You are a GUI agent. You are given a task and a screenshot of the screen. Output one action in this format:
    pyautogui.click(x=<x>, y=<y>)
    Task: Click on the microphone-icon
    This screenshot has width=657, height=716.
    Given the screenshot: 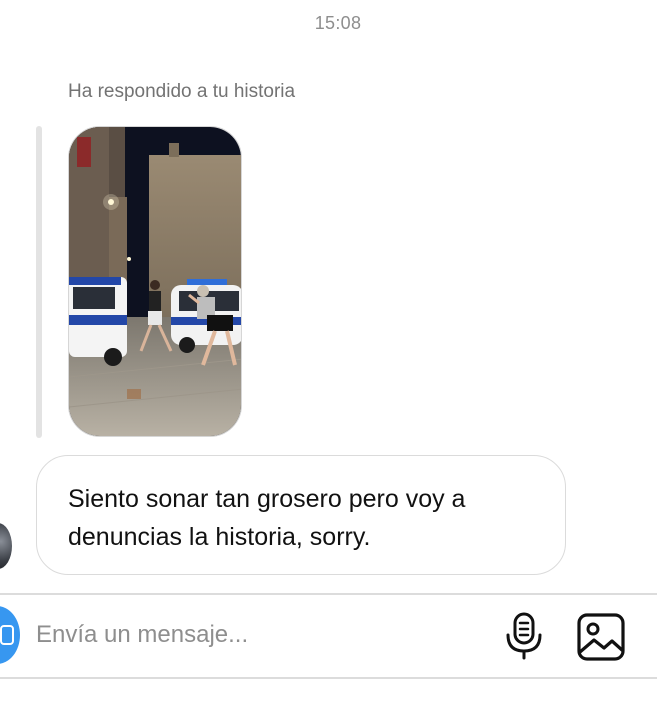 What is the action you would take?
    pyautogui.click(x=524, y=636)
    